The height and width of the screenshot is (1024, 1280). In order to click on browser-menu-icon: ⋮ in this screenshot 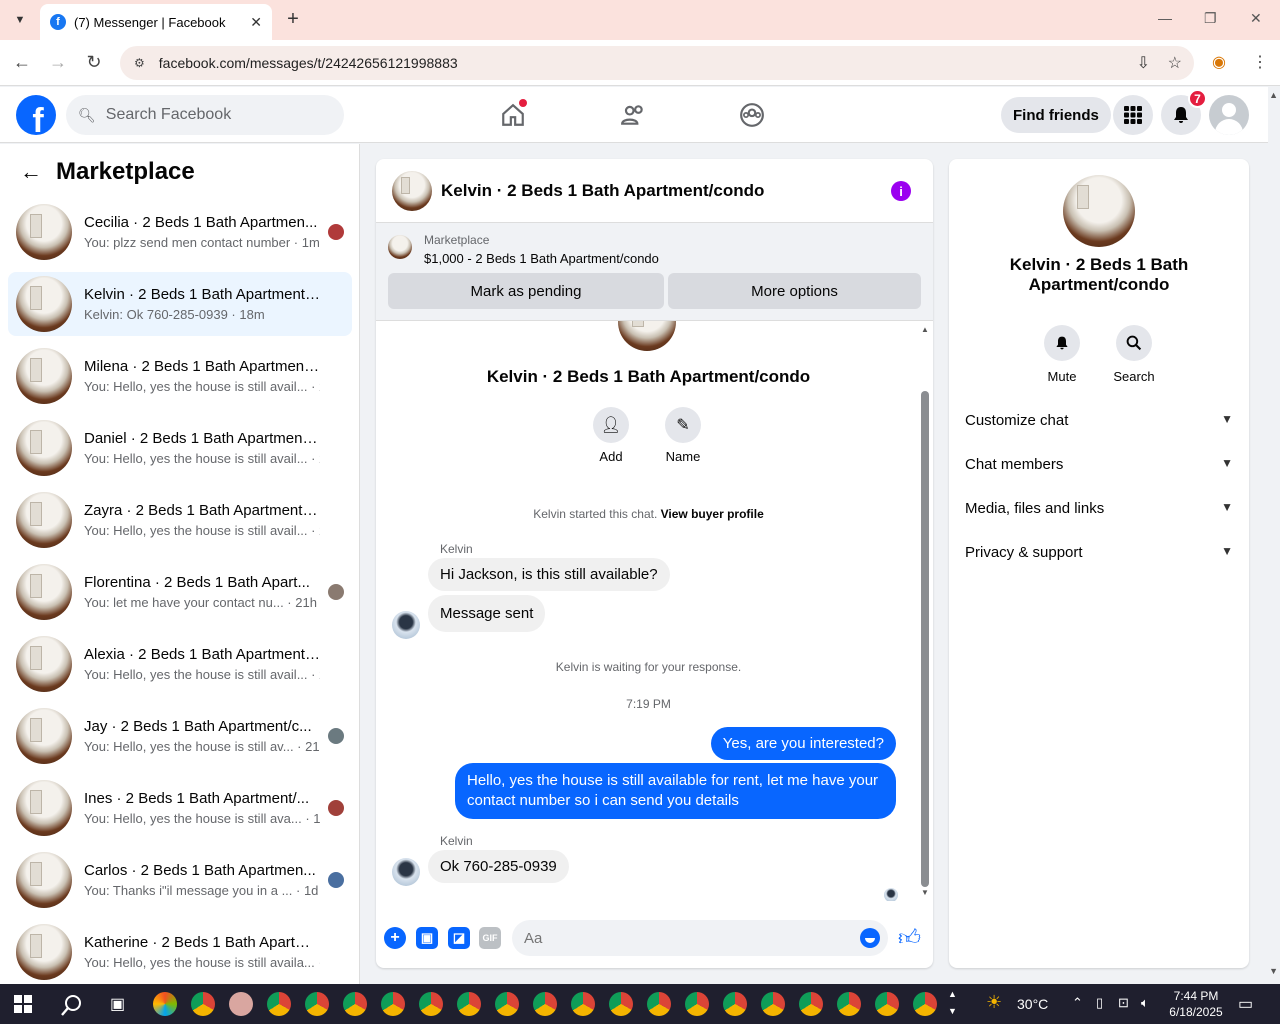, I will do `click(1260, 62)`.